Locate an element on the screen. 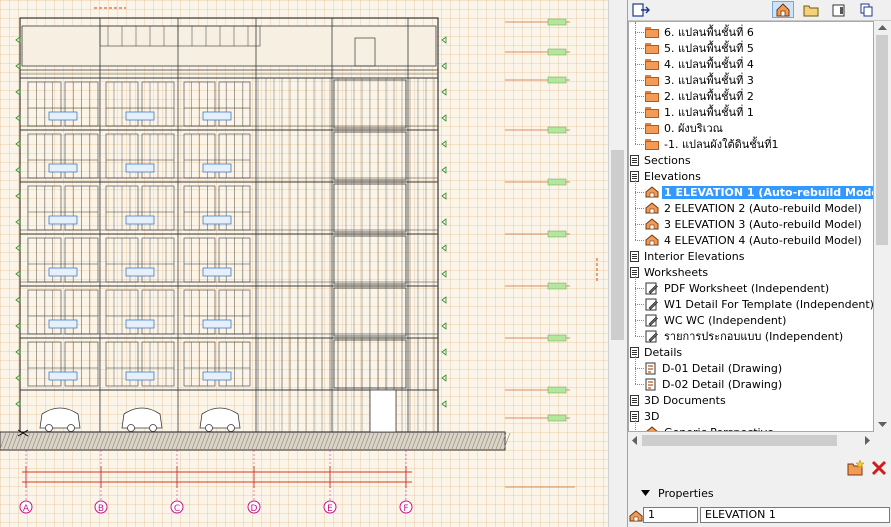  grid-label: A is located at coordinates (26, 509).